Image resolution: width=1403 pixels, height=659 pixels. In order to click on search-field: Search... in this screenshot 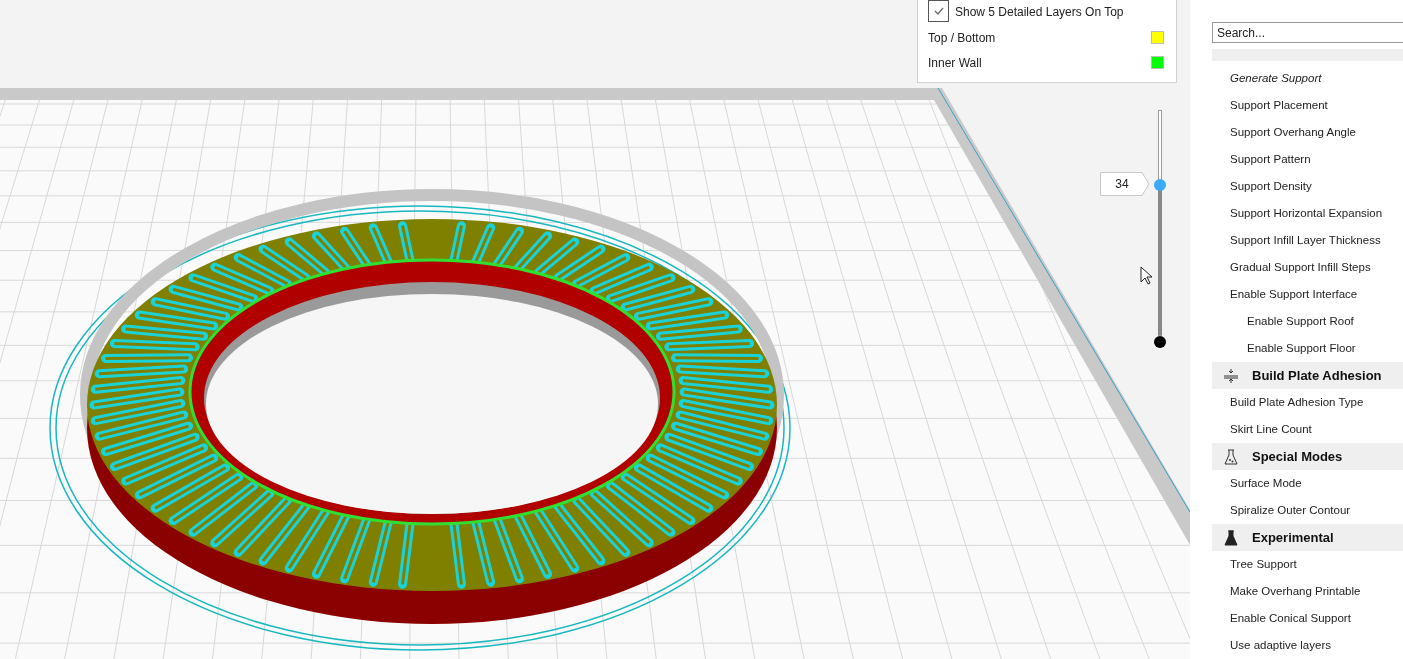, I will do `click(1307, 33)`.